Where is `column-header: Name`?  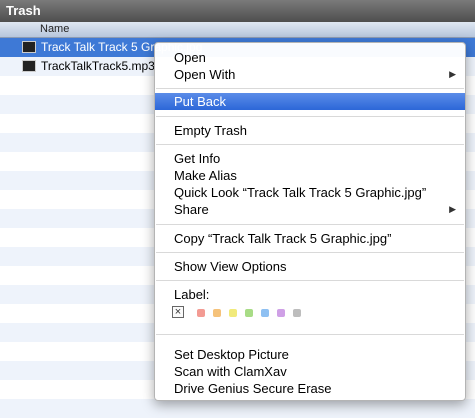
column-header: Name is located at coordinates (237, 30).